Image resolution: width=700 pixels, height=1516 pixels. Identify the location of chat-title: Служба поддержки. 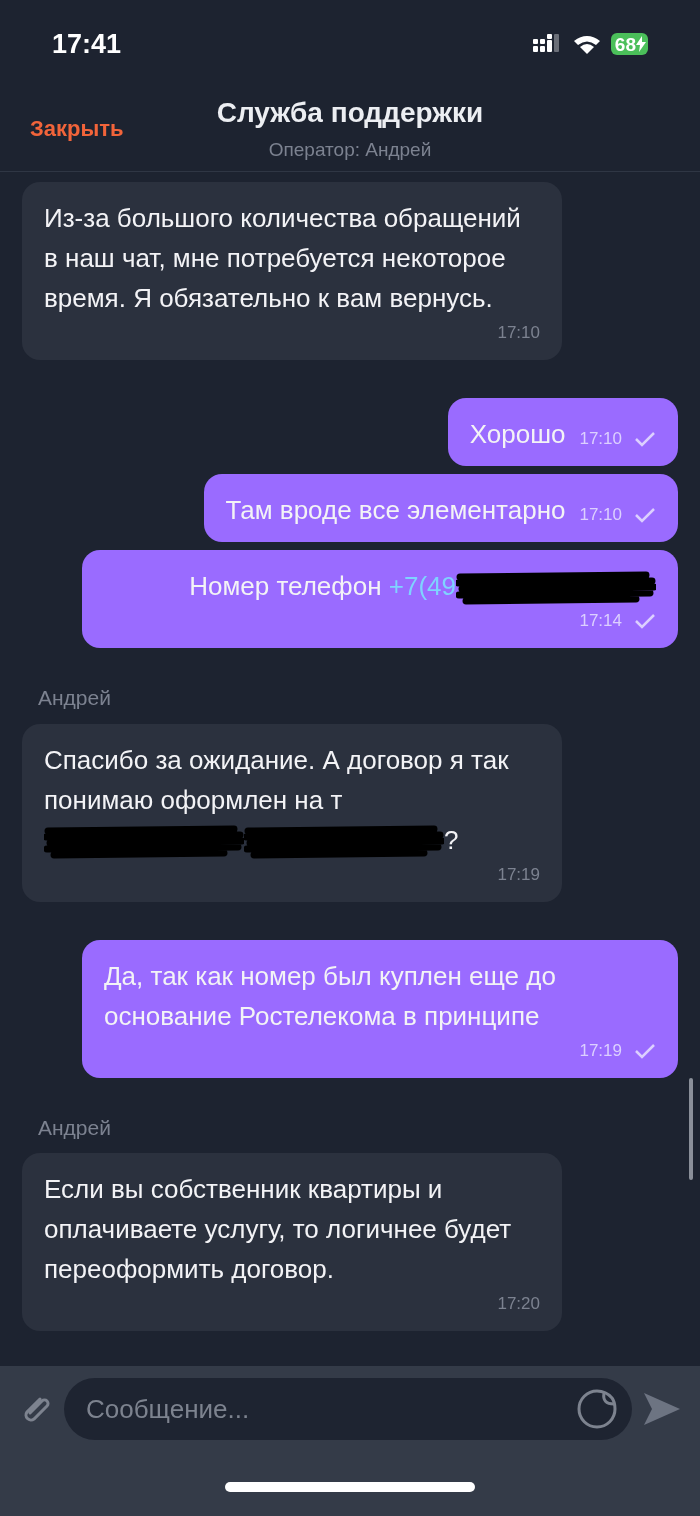
(350, 113).